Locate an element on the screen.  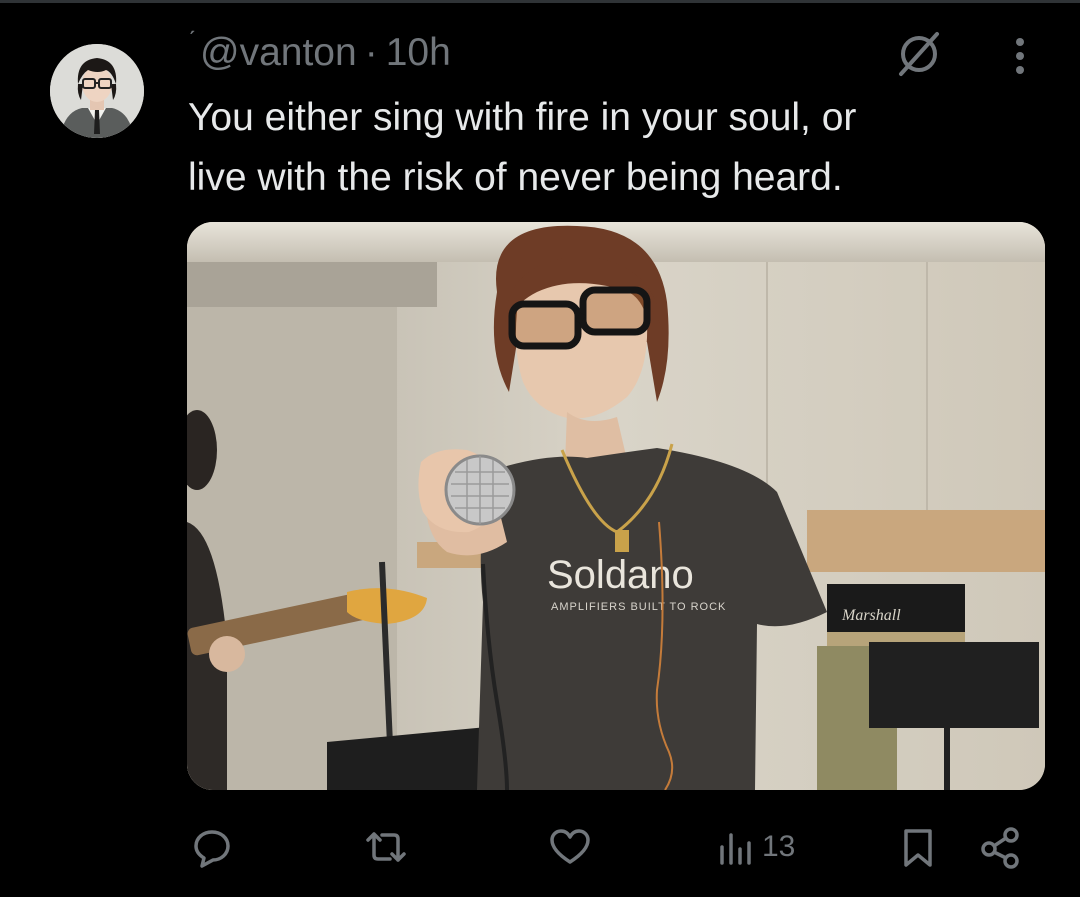
tweet-header: ˊ @vanton · 10h is located at coordinates (319, 52).